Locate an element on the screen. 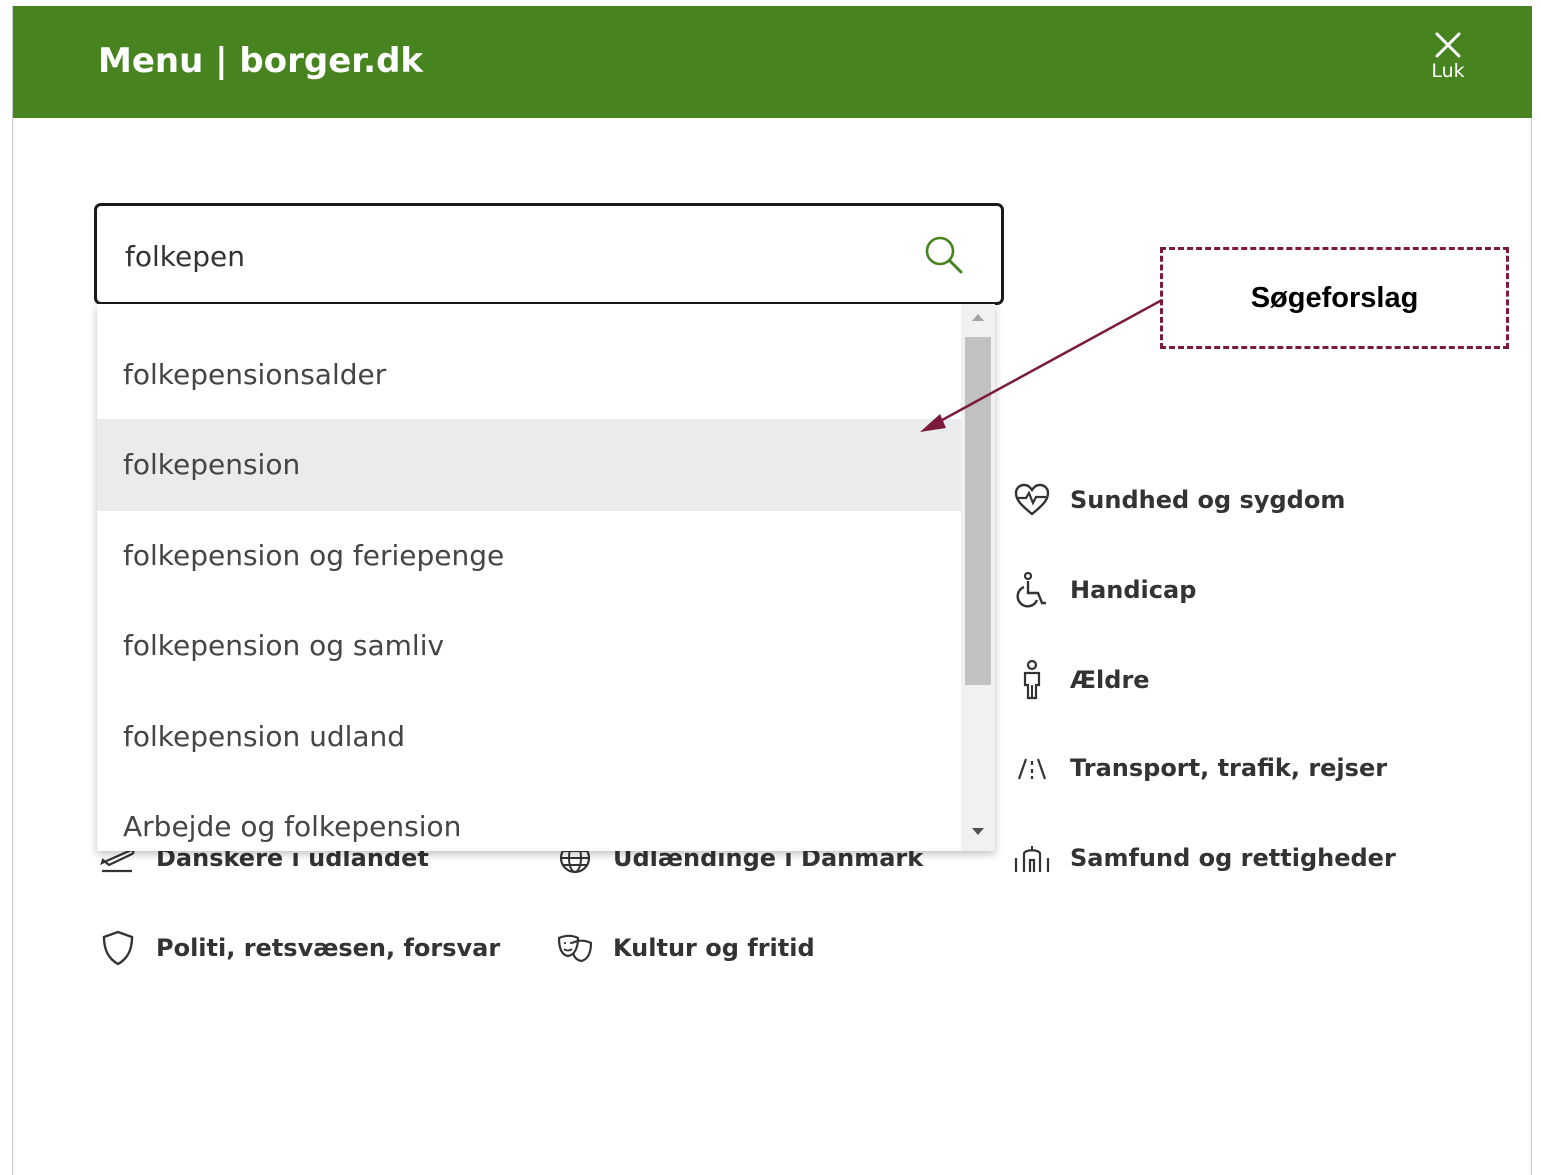 This screenshot has width=1541, height=1175. heart-pulse-icon is located at coordinates (1032, 500).